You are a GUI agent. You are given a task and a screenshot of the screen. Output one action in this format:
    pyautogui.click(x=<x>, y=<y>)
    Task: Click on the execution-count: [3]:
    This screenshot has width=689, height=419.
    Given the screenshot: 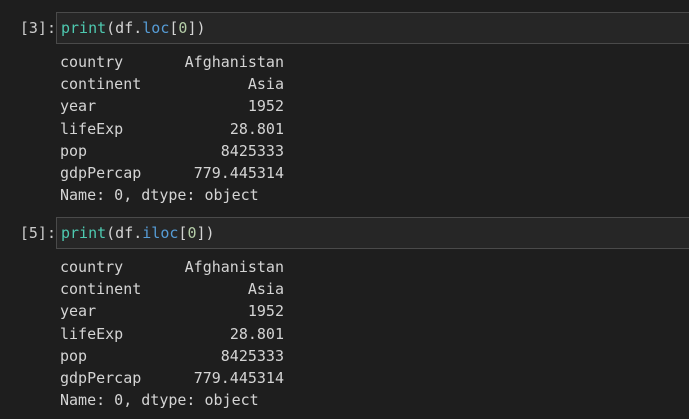 What is the action you would take?
    pyautogui.click(x=37, y=28)
    